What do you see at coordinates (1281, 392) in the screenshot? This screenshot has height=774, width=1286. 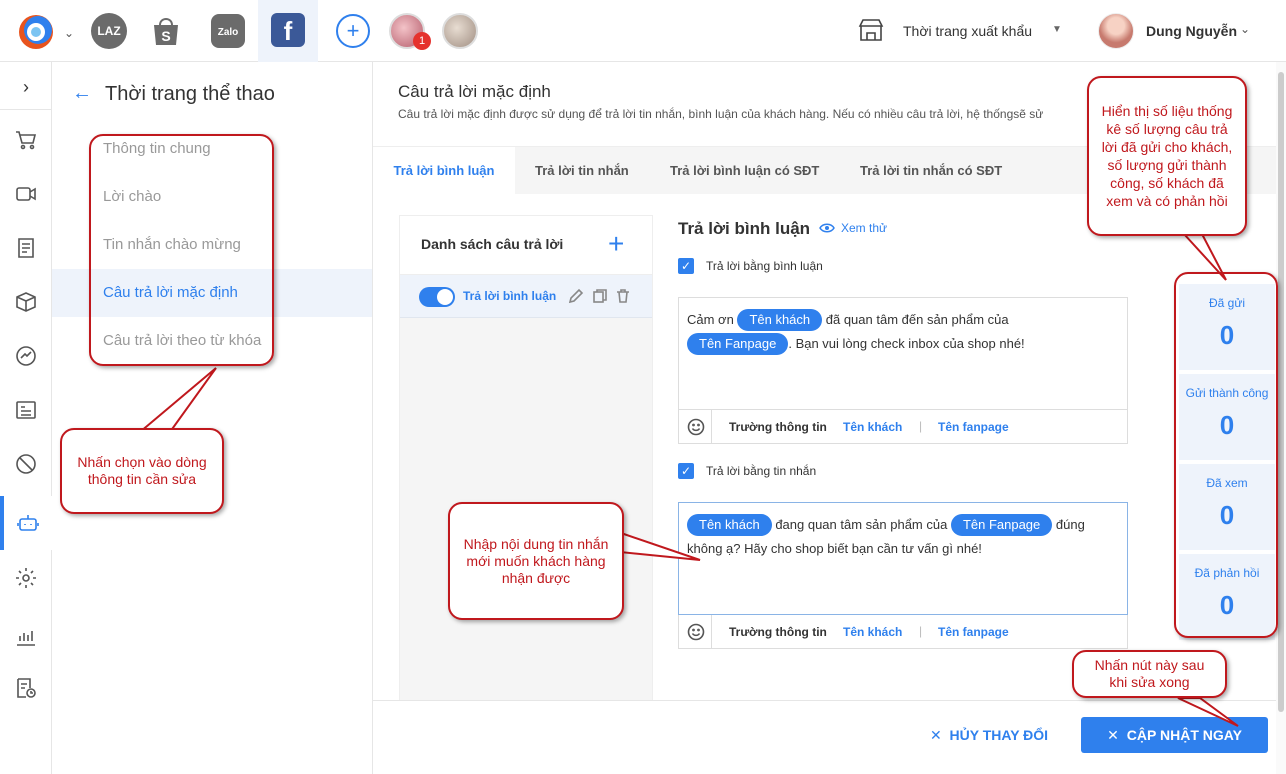 I see `scrollbar-thumb` at bounding box center [1281, 392].